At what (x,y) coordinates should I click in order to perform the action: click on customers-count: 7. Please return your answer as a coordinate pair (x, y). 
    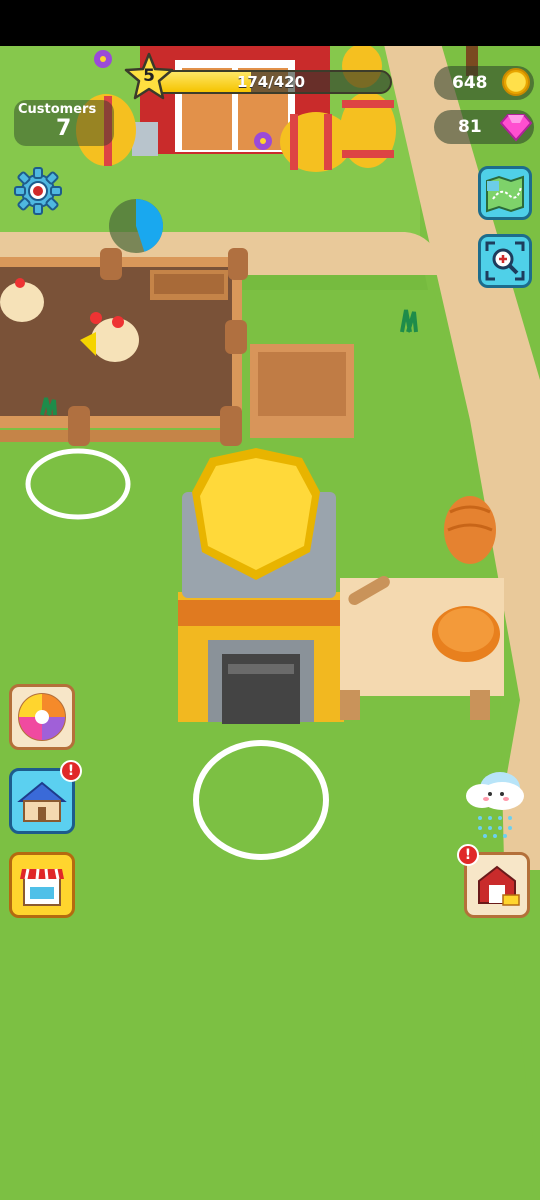
    Looking at the image, I should click on (64, 128).